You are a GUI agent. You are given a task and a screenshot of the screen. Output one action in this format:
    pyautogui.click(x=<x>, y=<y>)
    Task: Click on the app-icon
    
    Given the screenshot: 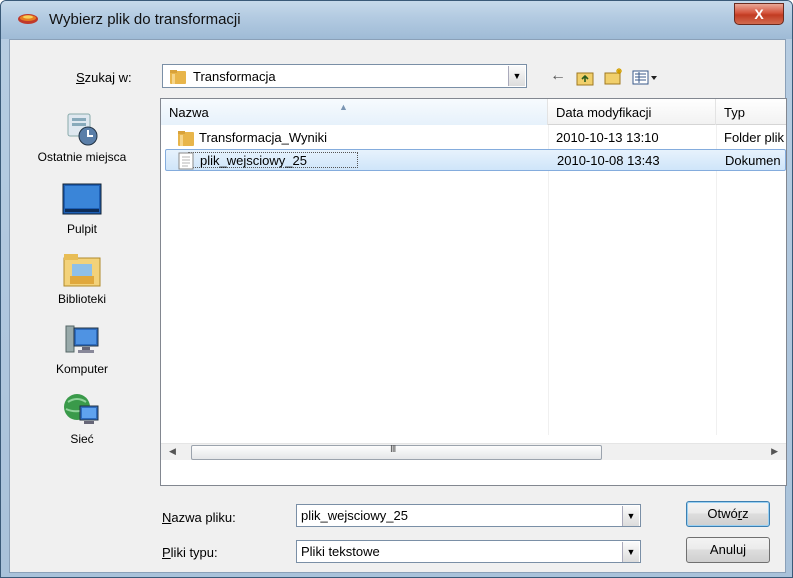 What is the action you would take?
    pyautogui.click(x=28, y=19)
    